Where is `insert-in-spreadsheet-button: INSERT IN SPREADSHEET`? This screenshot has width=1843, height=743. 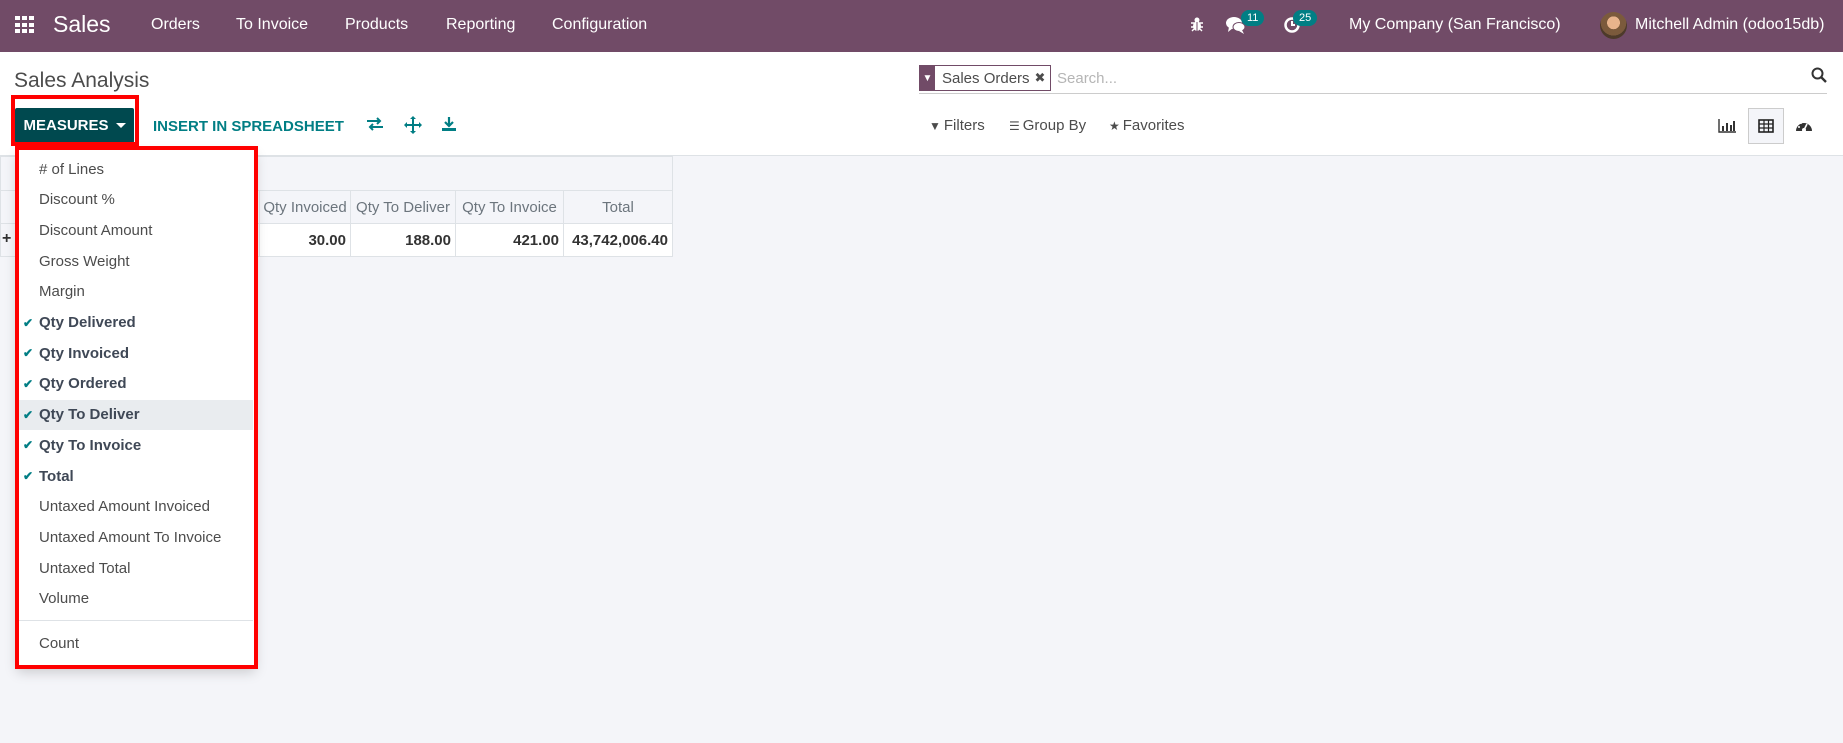
insert-in-spreadsheet-button: INSERT IN SPREADSHEET is located at coordinates (248, 126).